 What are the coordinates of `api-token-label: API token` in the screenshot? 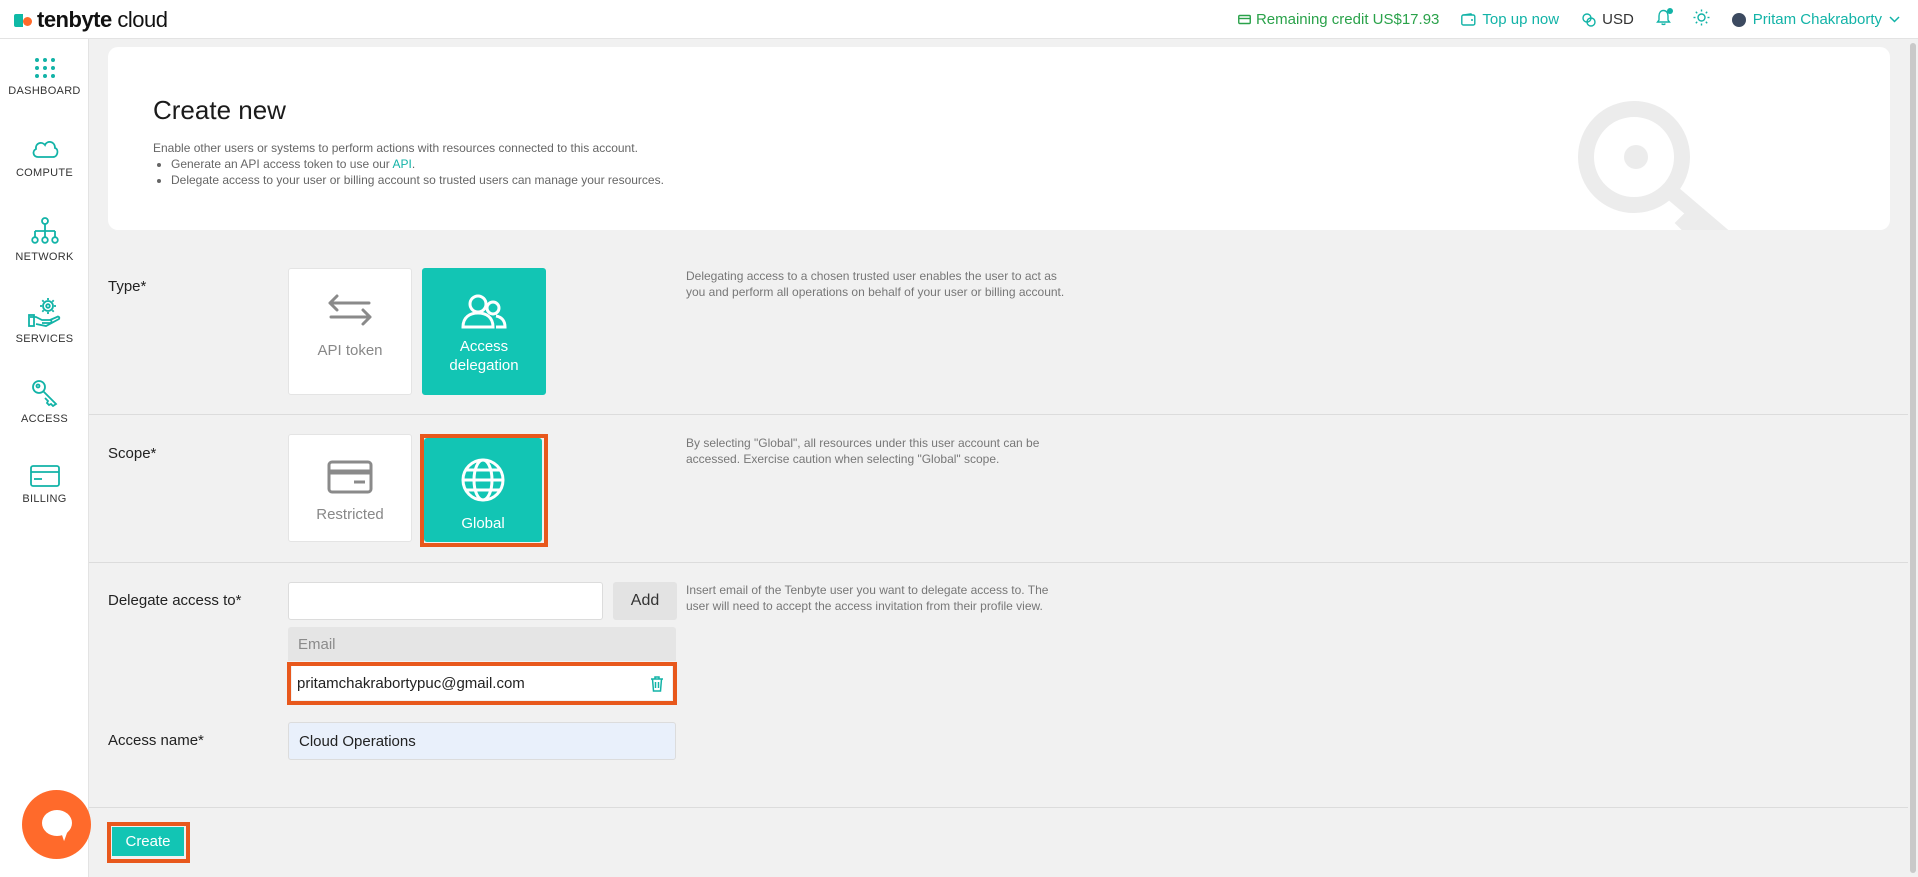 It's located at (350, 350).